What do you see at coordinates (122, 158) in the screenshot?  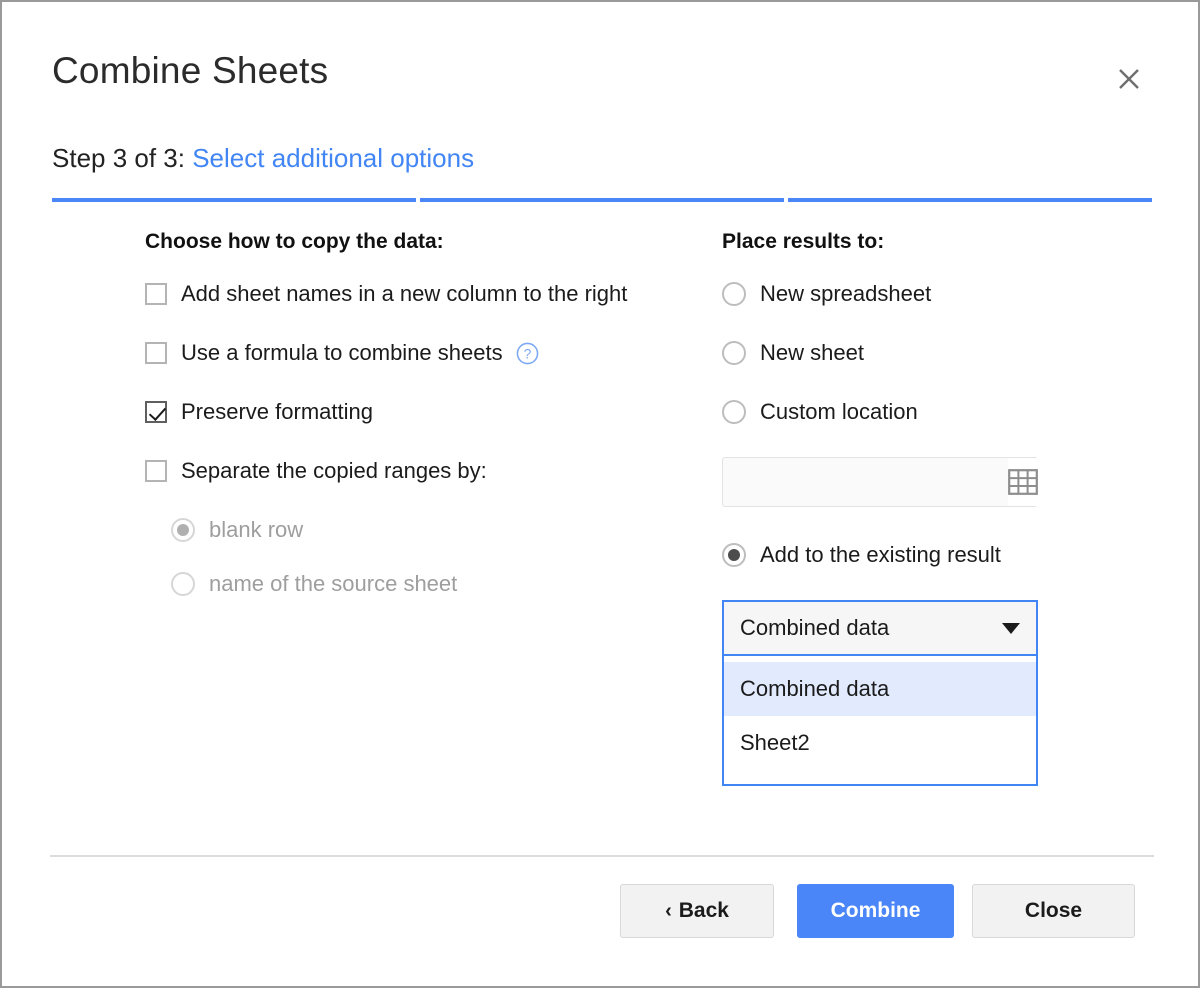 I see `step-prefix-label: Step 3 of 3:` at bounding box center [122, 158].